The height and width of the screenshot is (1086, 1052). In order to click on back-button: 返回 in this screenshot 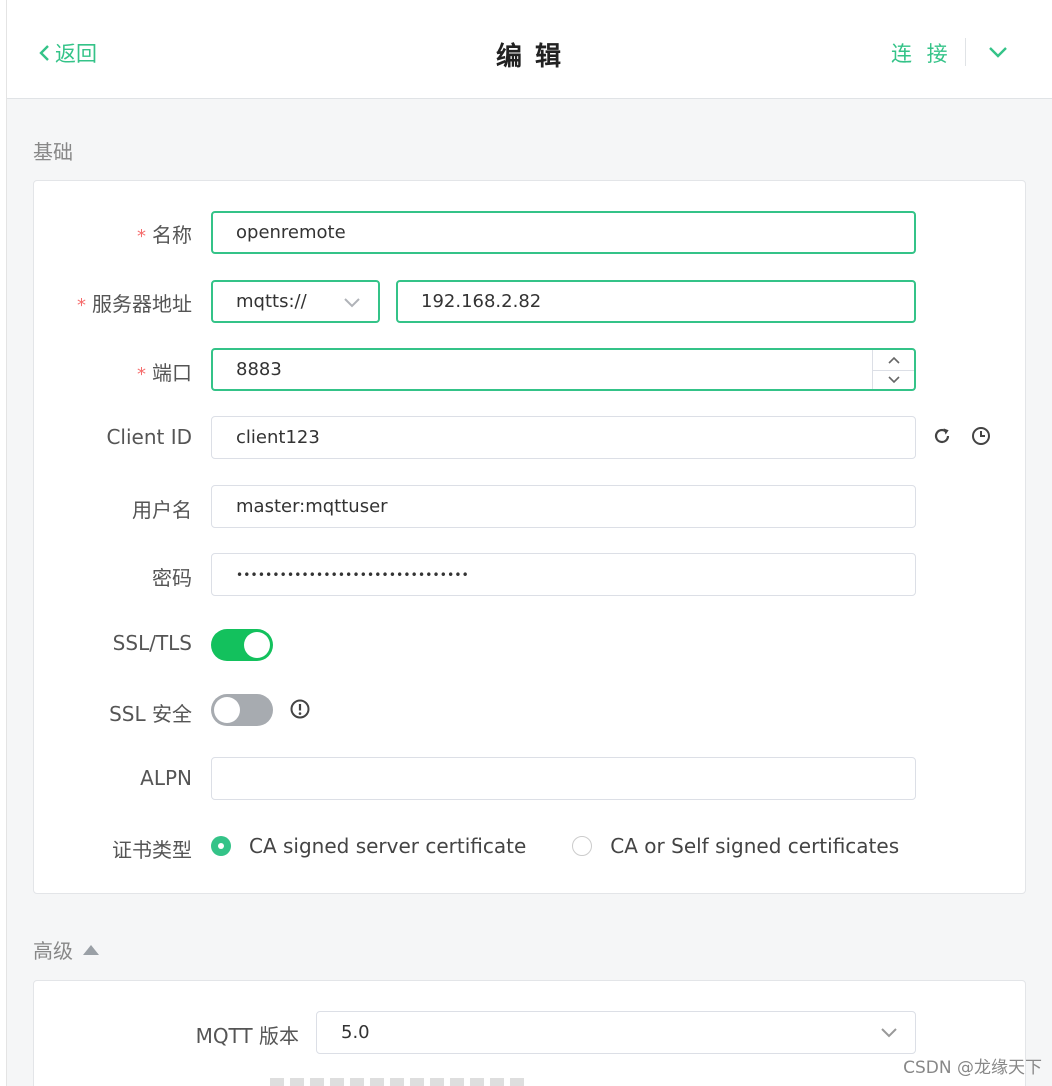, I will do `click(67, 53)`.